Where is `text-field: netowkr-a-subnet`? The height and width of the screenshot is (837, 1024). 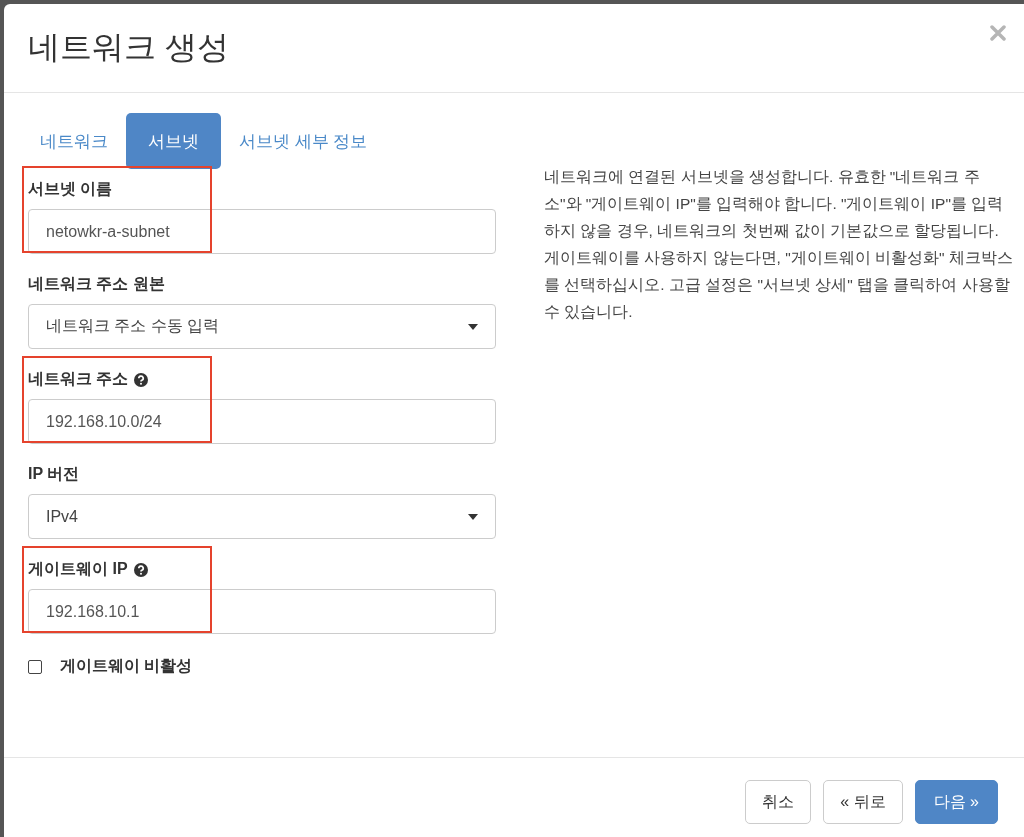
text-field: netowkr-a-subnet is located at coordinates (262, 231).